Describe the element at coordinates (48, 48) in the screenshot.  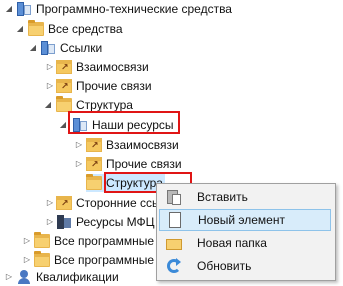
I see `resource-icon` at that location.